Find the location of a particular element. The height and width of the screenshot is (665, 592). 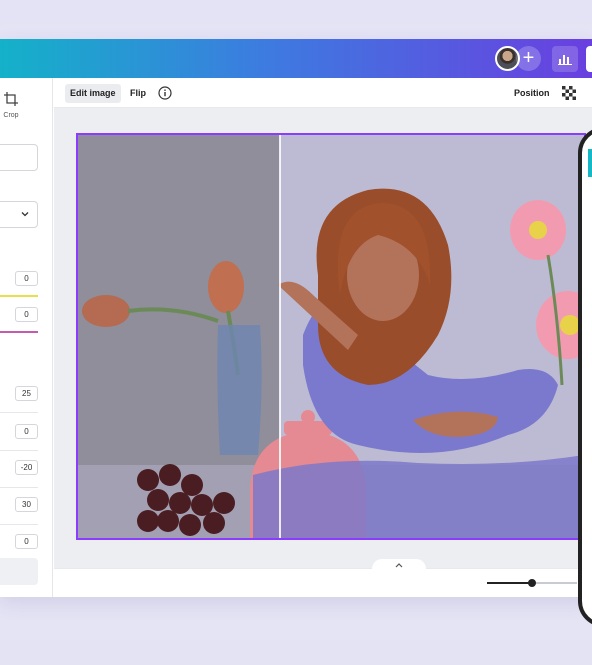

crop-tool: Crop is located at coordinates (11, 105).